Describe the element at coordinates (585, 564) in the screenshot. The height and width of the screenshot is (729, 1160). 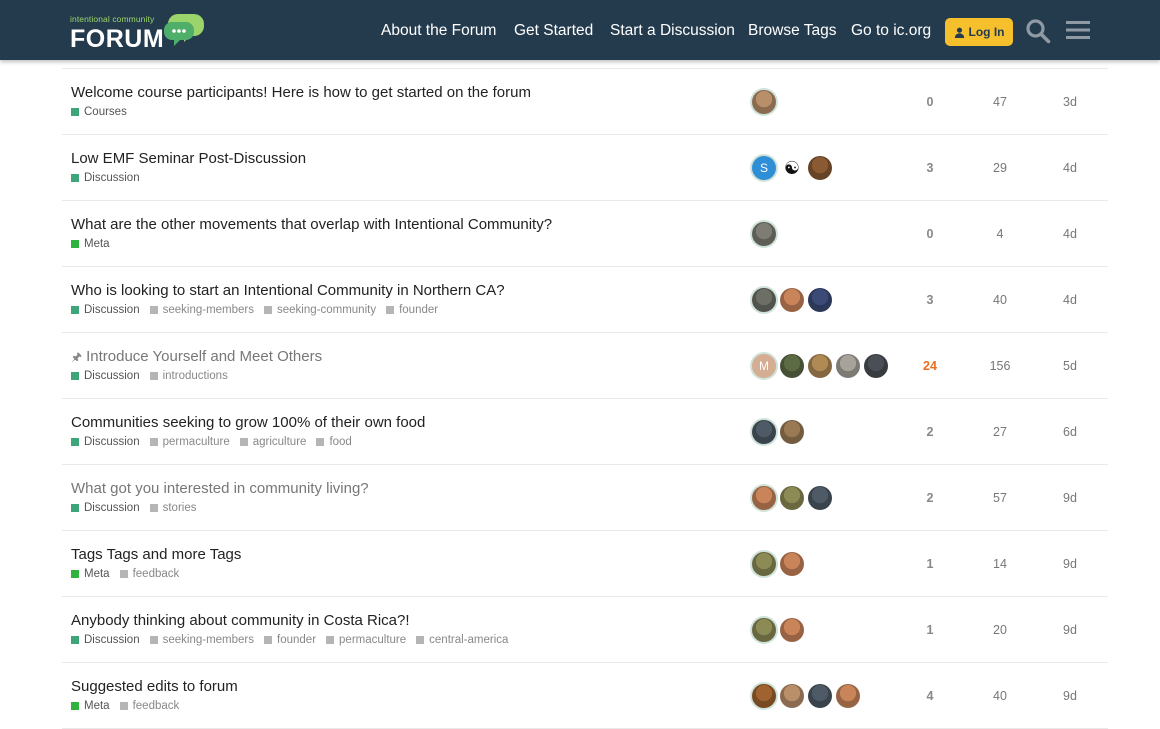
I see `topic-row: Tags Tags and more Tags Meta feedback 1 14 9d` at that location.